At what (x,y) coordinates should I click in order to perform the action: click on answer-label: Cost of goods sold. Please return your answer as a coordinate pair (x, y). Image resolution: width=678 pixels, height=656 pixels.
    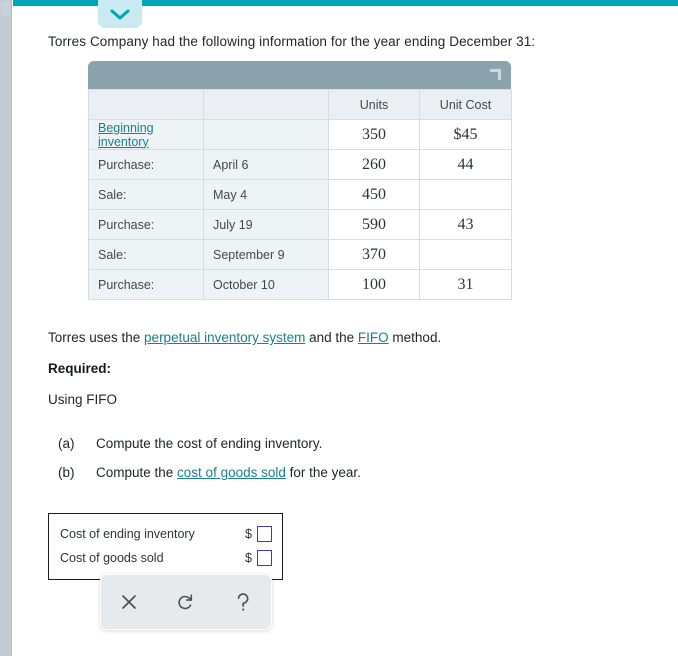
    Looking at the image, I should click on (112, 558).